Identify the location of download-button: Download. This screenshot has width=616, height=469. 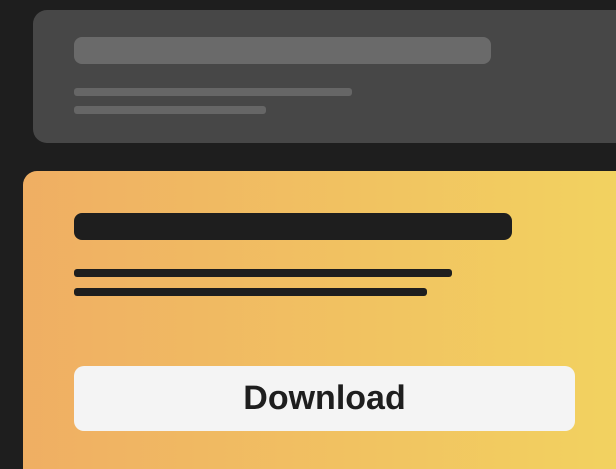
(324, 398).